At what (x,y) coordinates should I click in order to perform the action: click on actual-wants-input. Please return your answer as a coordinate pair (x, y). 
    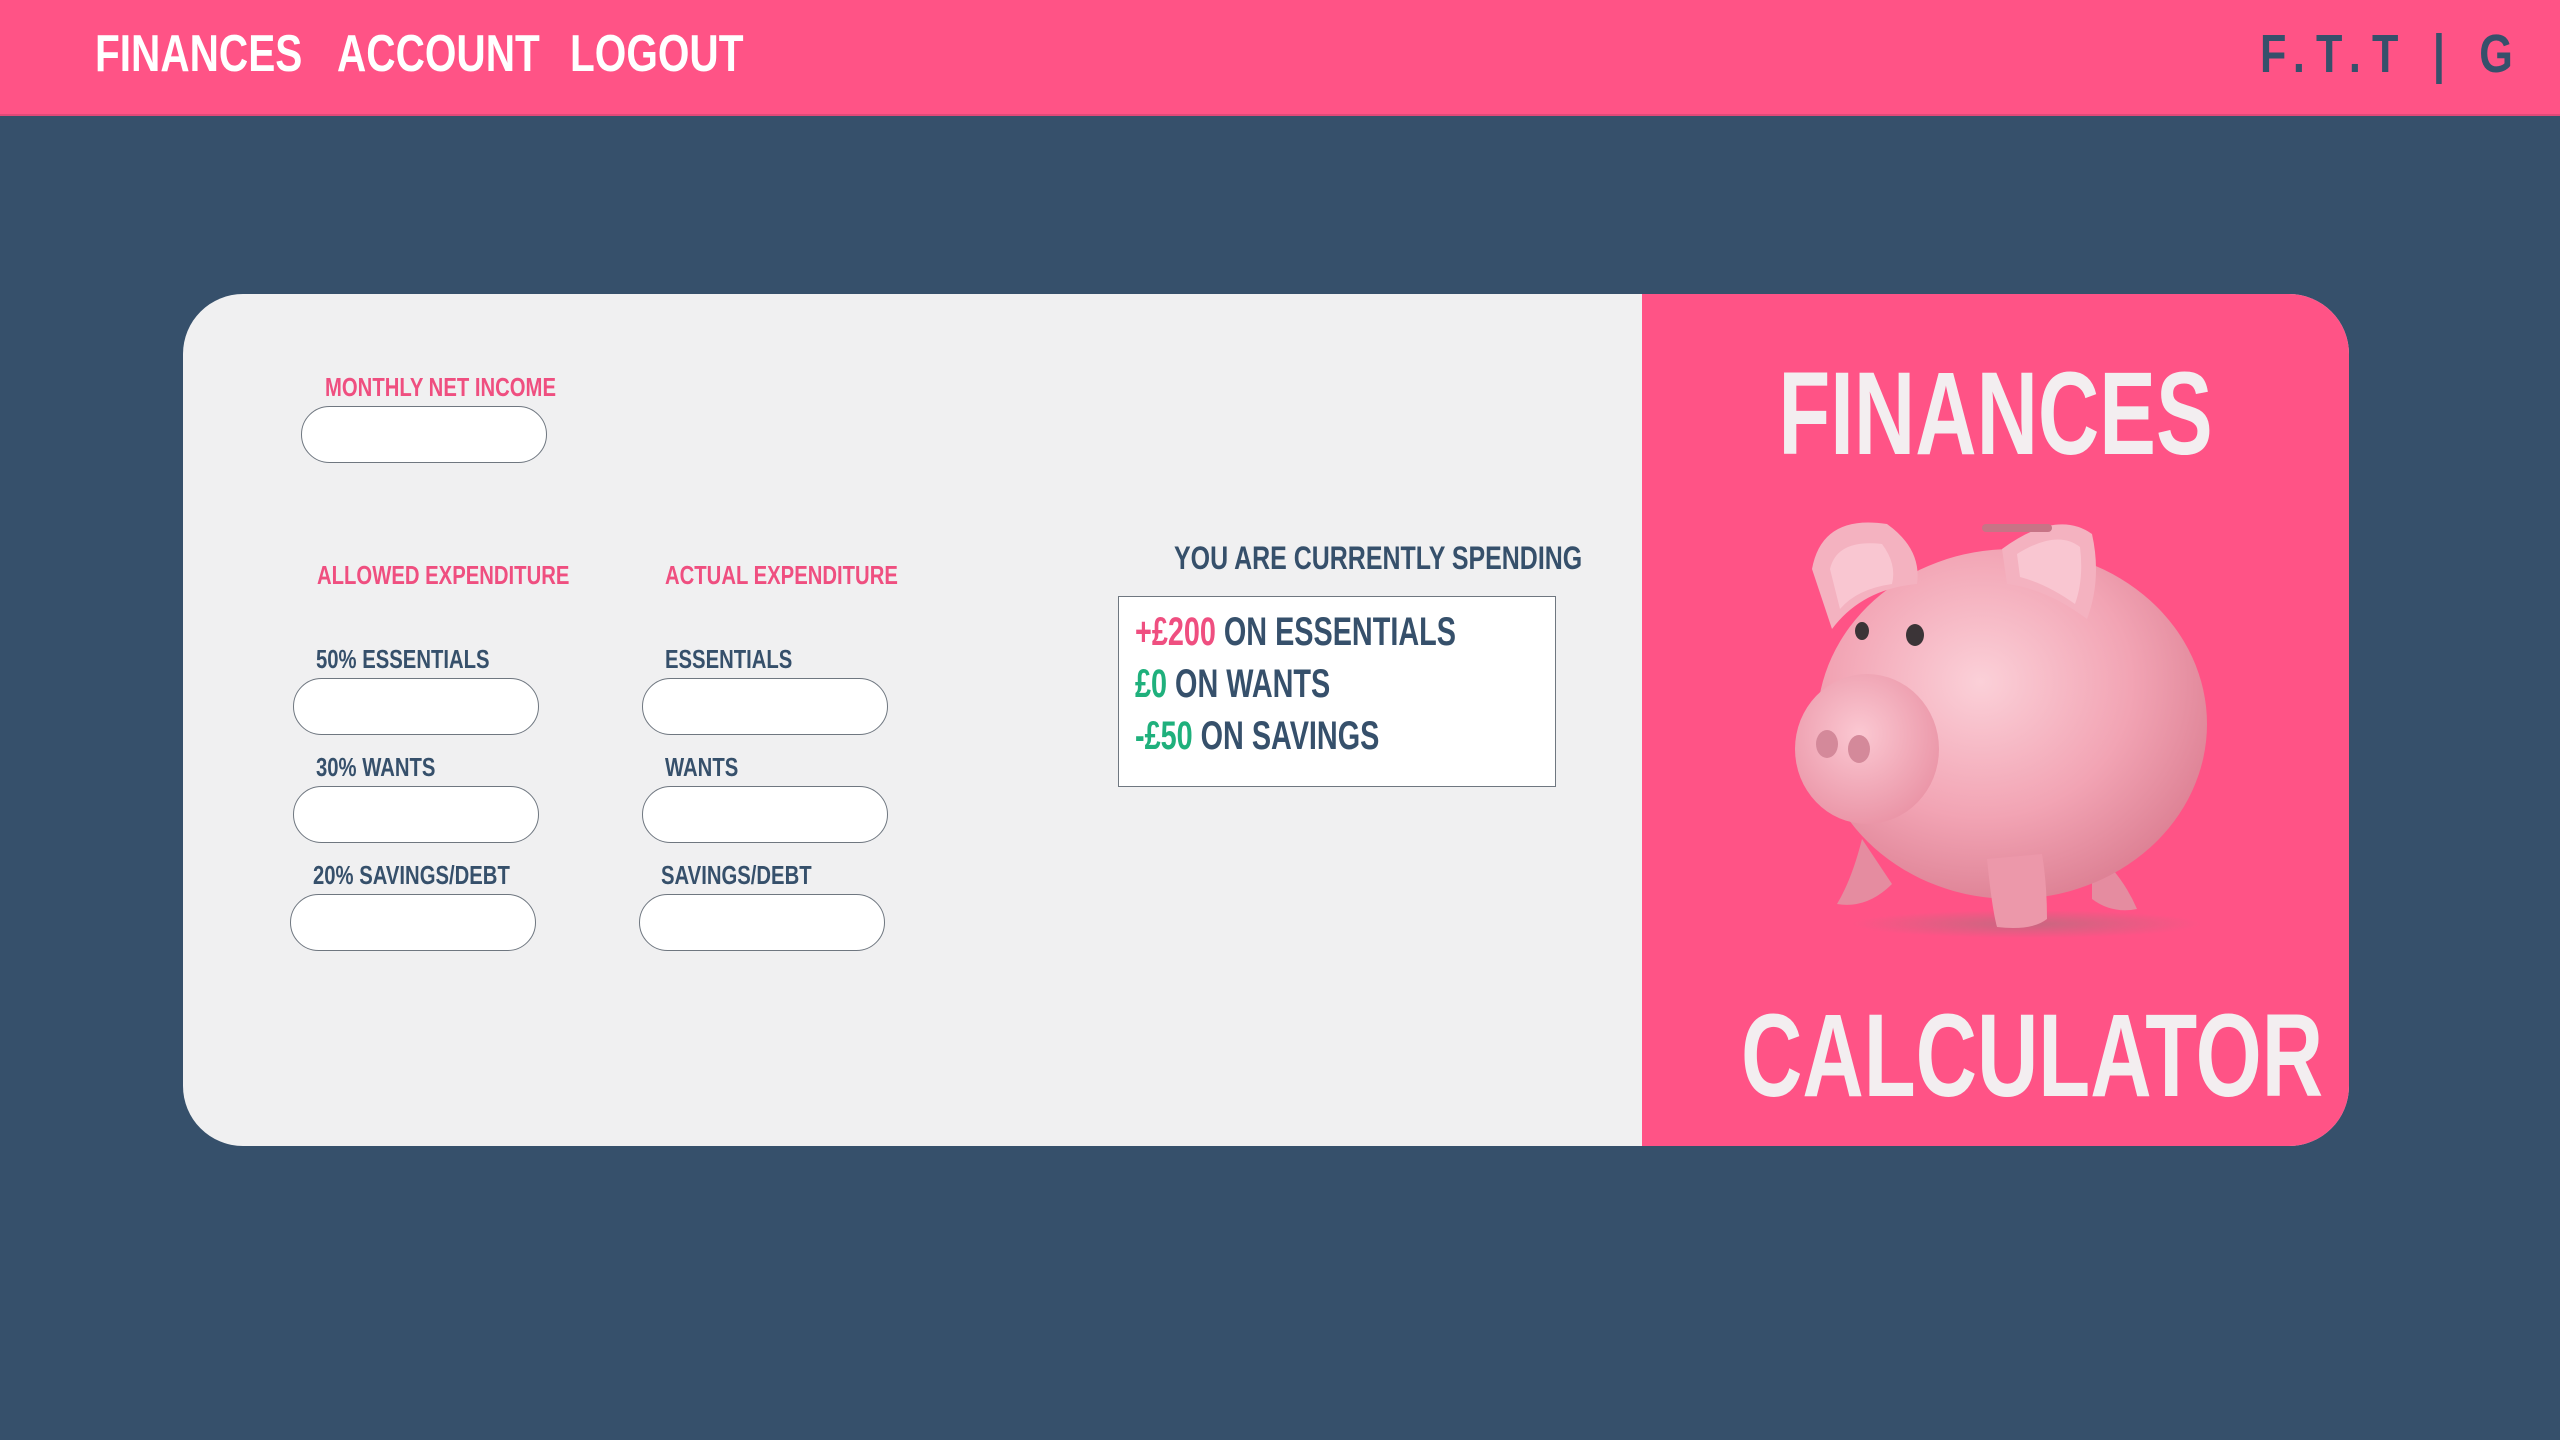
    Looking at the image, I should click on (765, 814).